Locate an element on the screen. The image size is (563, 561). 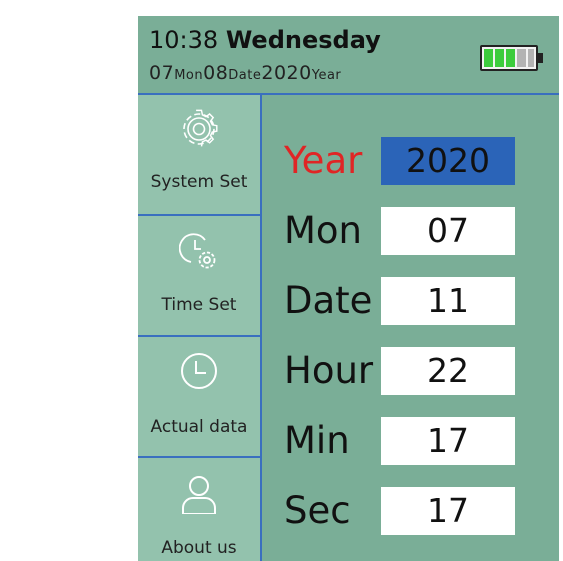
sidebar-item-actual-data: Actual data is located at coordinates (199, 397).